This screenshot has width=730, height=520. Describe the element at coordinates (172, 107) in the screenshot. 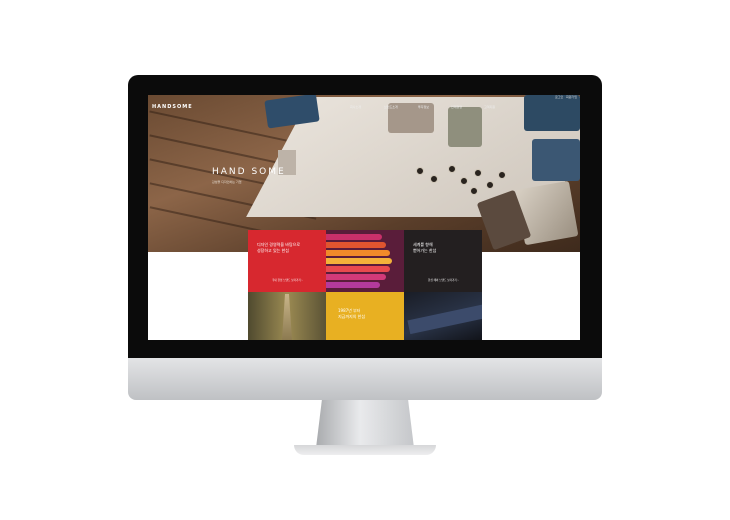

I see `site-logo: HANDSOME` at that location.